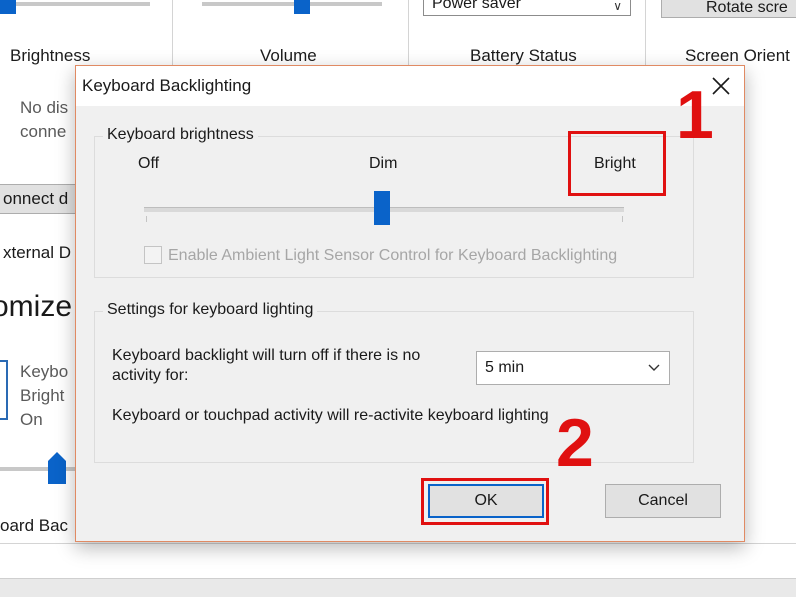  Describe the element at coordinates (153, 255) in the screenshot. I see `ambient-light-checkbox` at that location.